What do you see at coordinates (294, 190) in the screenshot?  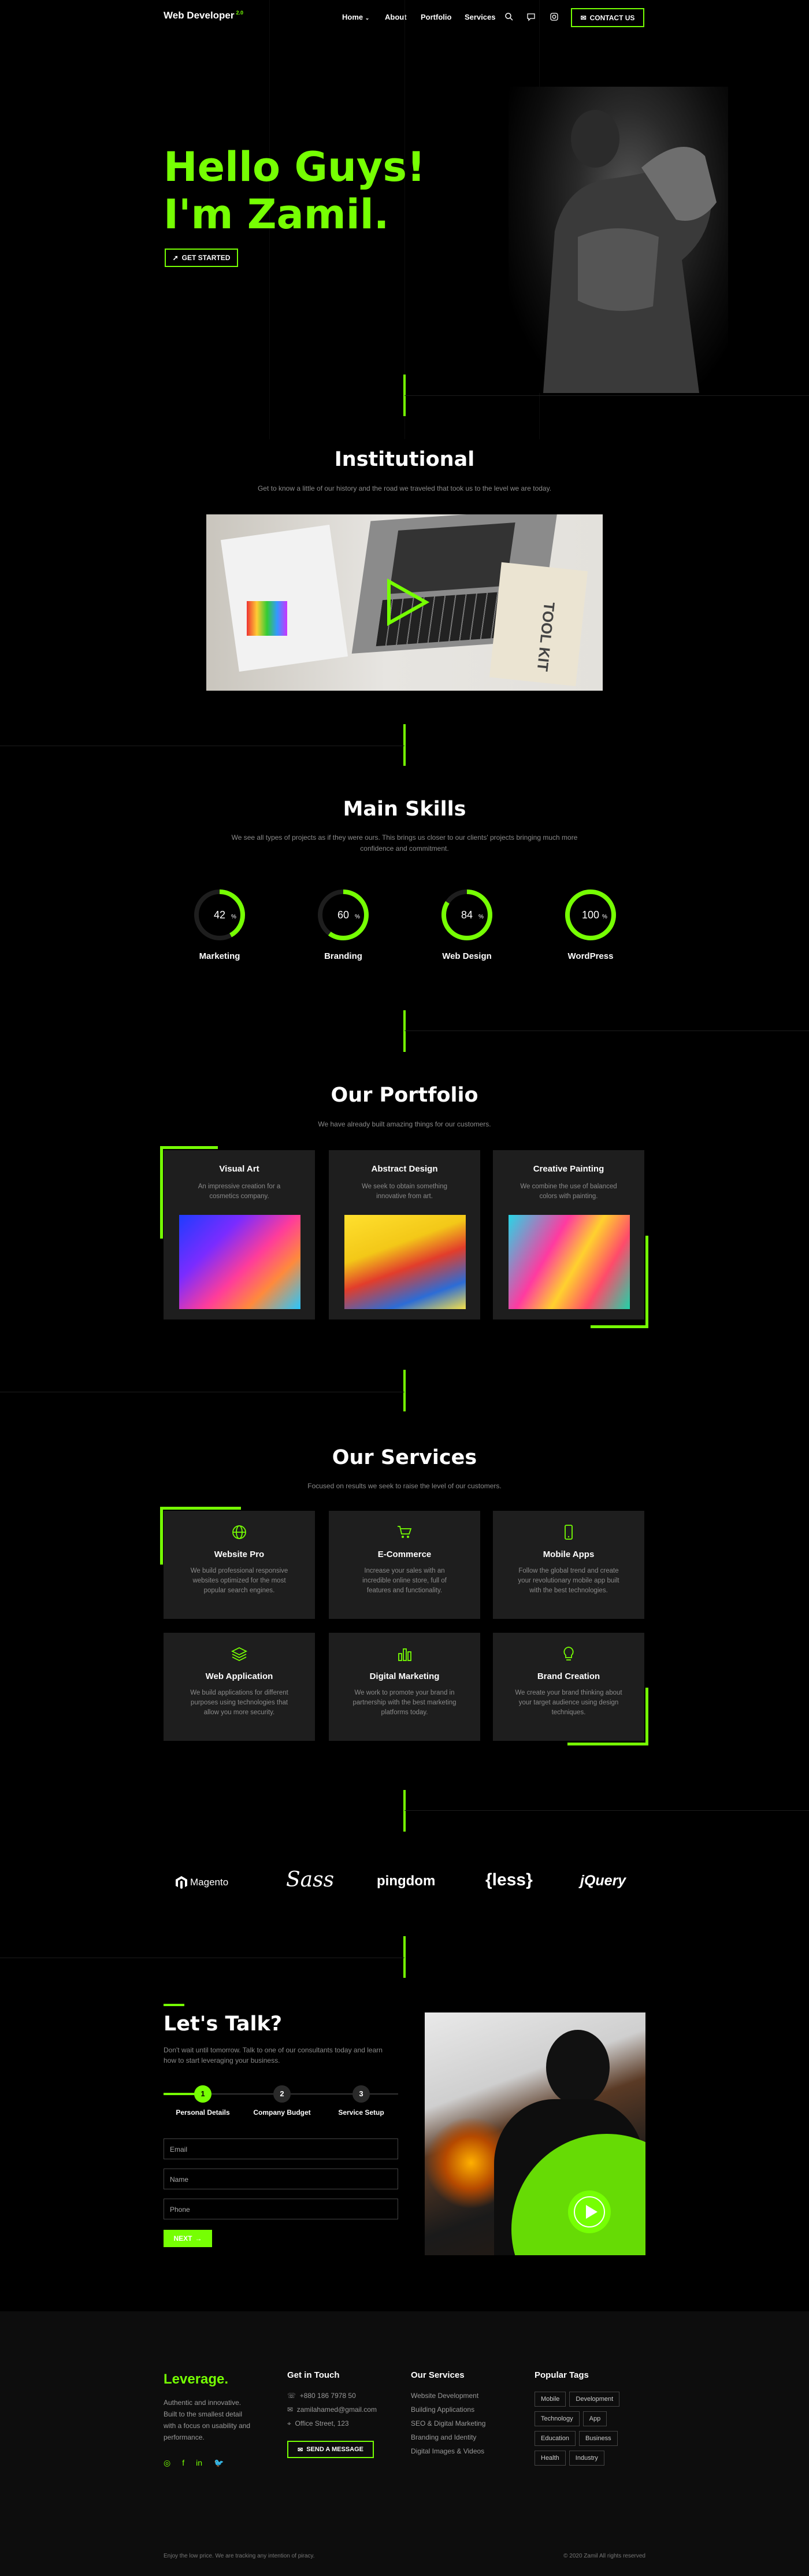 I see `hero-heading: Hello Guys! I'm Zamil.` at bounding box center [294, 190].